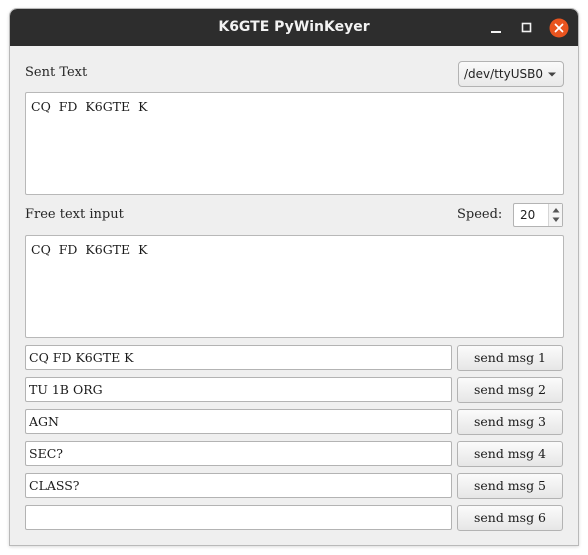  What do you see at coordinates (238, 389) in the screenshot?
I see `message-field-2: TU 1B ORG` at bounding box center [238, 389].